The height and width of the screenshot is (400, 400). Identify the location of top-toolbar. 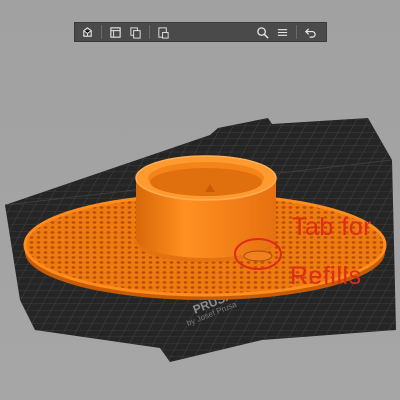
(200, 32).